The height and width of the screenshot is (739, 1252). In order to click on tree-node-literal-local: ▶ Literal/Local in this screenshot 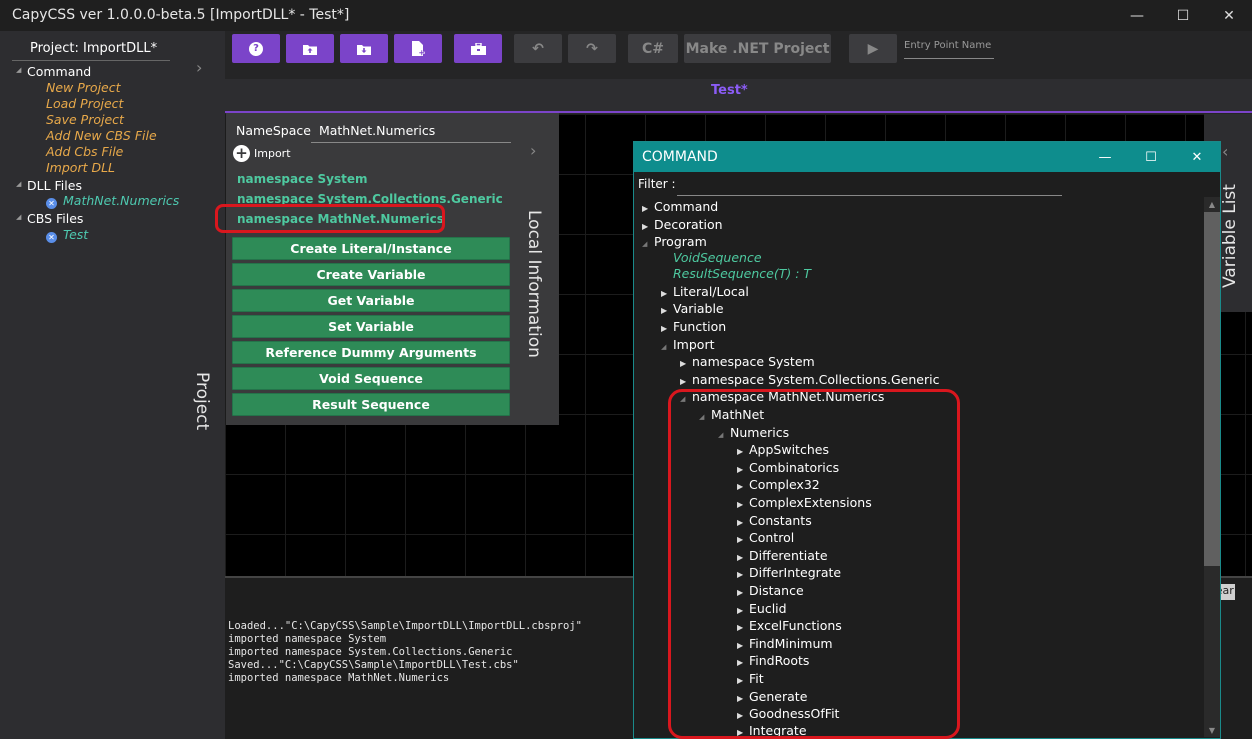, I will do `click(705, 291)`.